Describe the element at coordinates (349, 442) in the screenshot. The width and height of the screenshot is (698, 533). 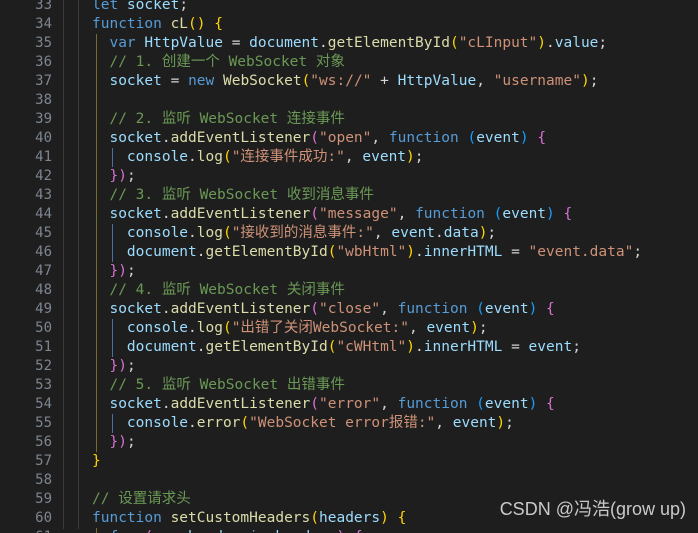
I see `code-line: 56 });` at that location.